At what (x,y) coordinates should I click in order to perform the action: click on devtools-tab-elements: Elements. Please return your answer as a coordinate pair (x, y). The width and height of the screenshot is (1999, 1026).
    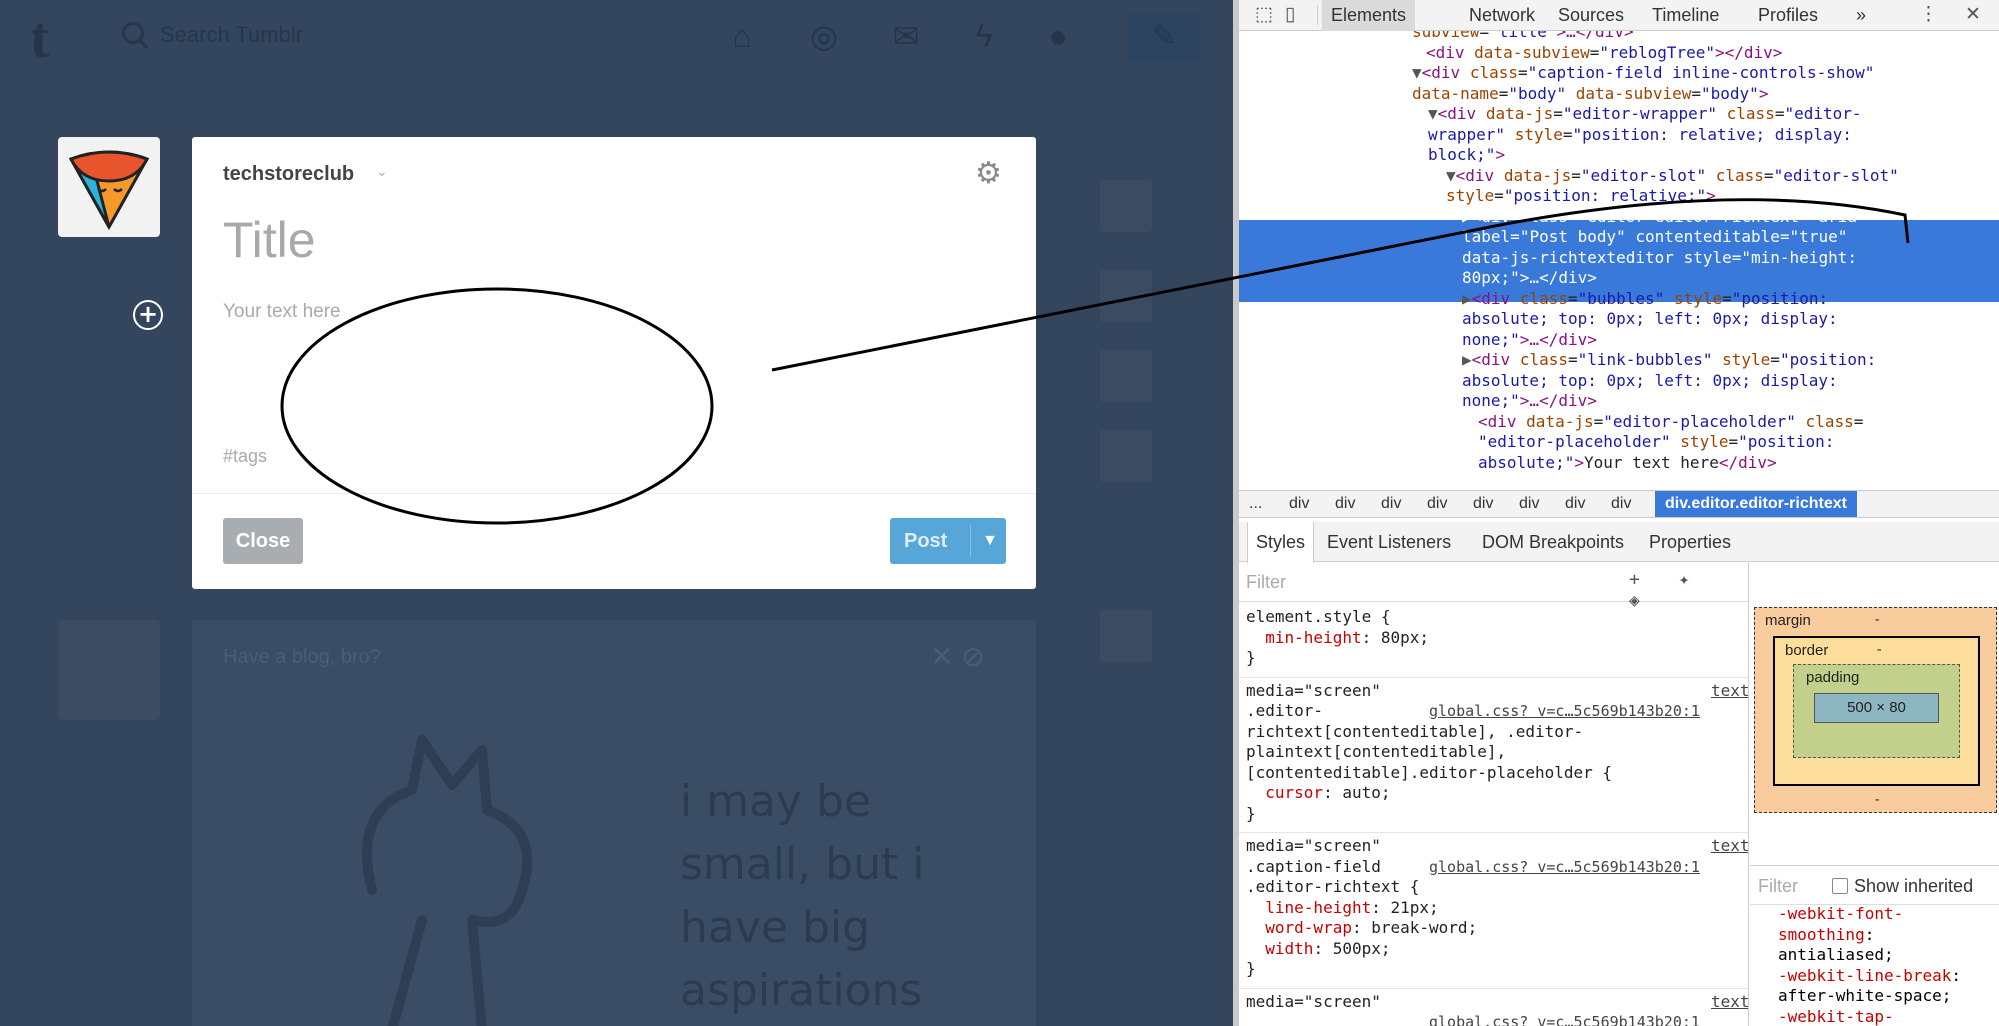
    Looking at the image, I should click on (1369, 15).